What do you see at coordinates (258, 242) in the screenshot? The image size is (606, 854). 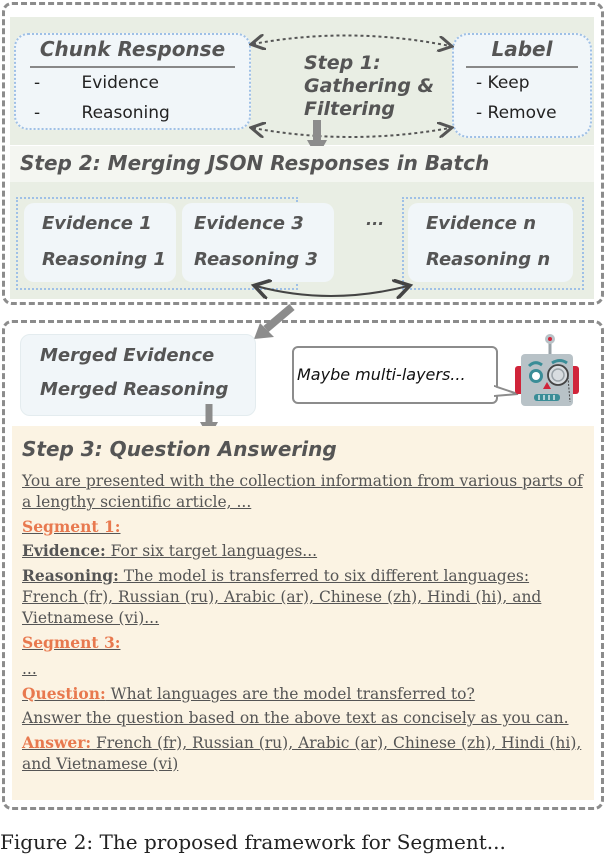 I see `batch-card-3: Evidence 3 Reasoning 3` at bounding box center [258, 242].